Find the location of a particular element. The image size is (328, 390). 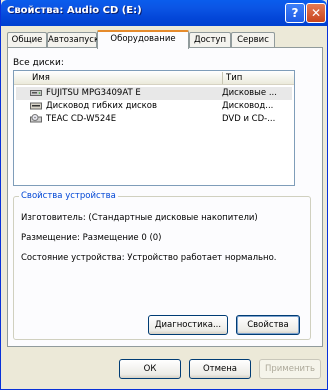

floppy-drive-icon is located at coordinates (36, 106).